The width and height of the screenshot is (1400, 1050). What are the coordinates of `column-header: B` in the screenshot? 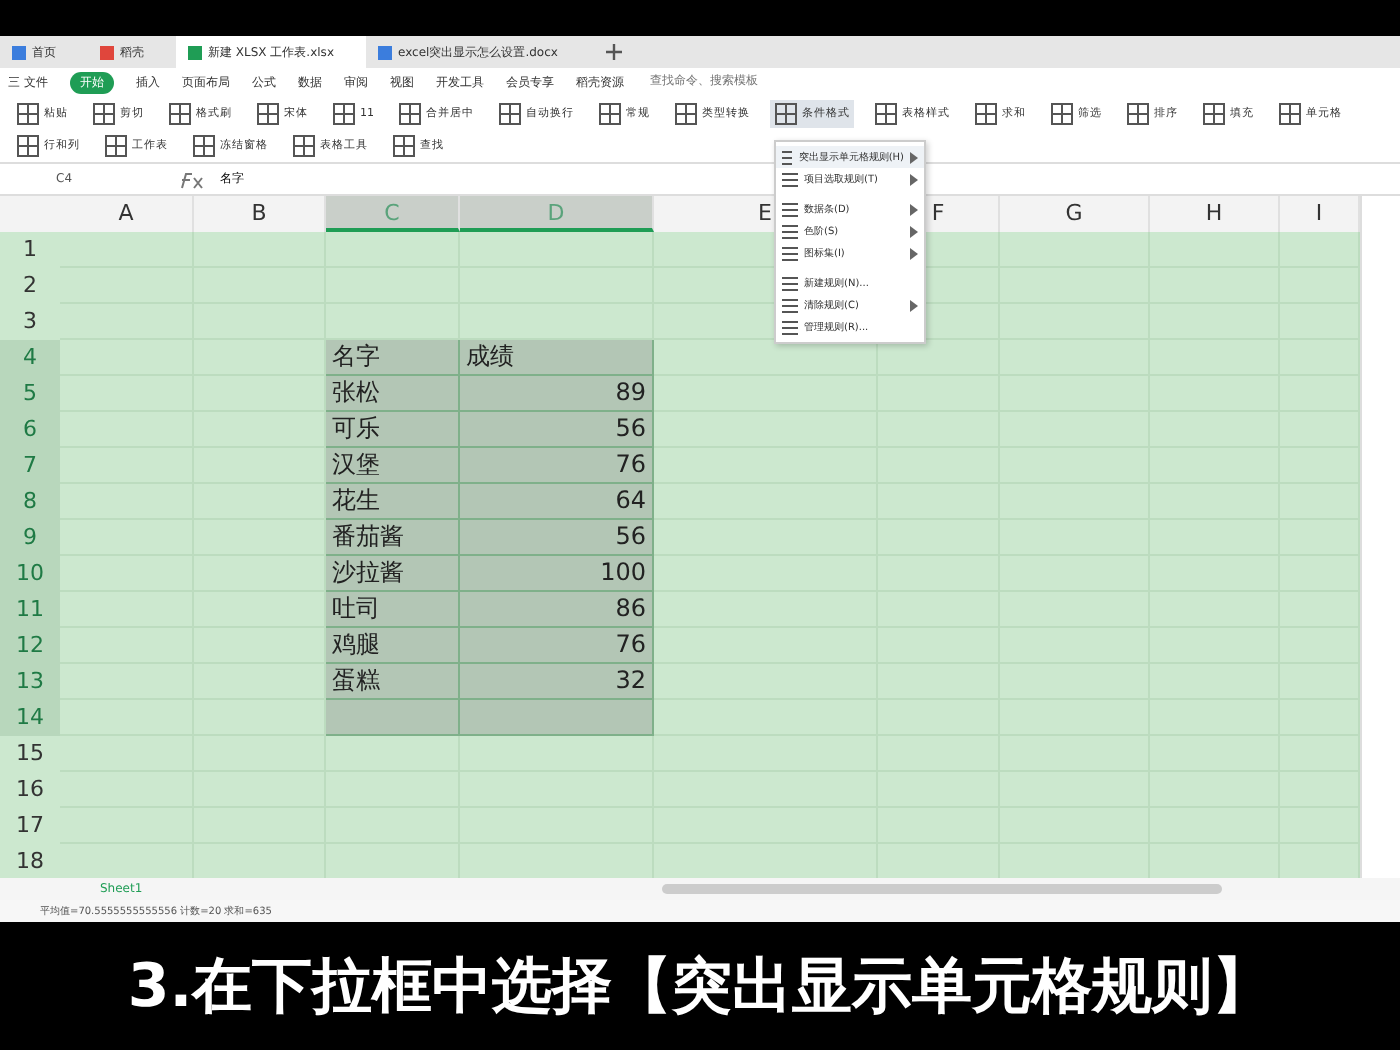 It's located at (260, 214).